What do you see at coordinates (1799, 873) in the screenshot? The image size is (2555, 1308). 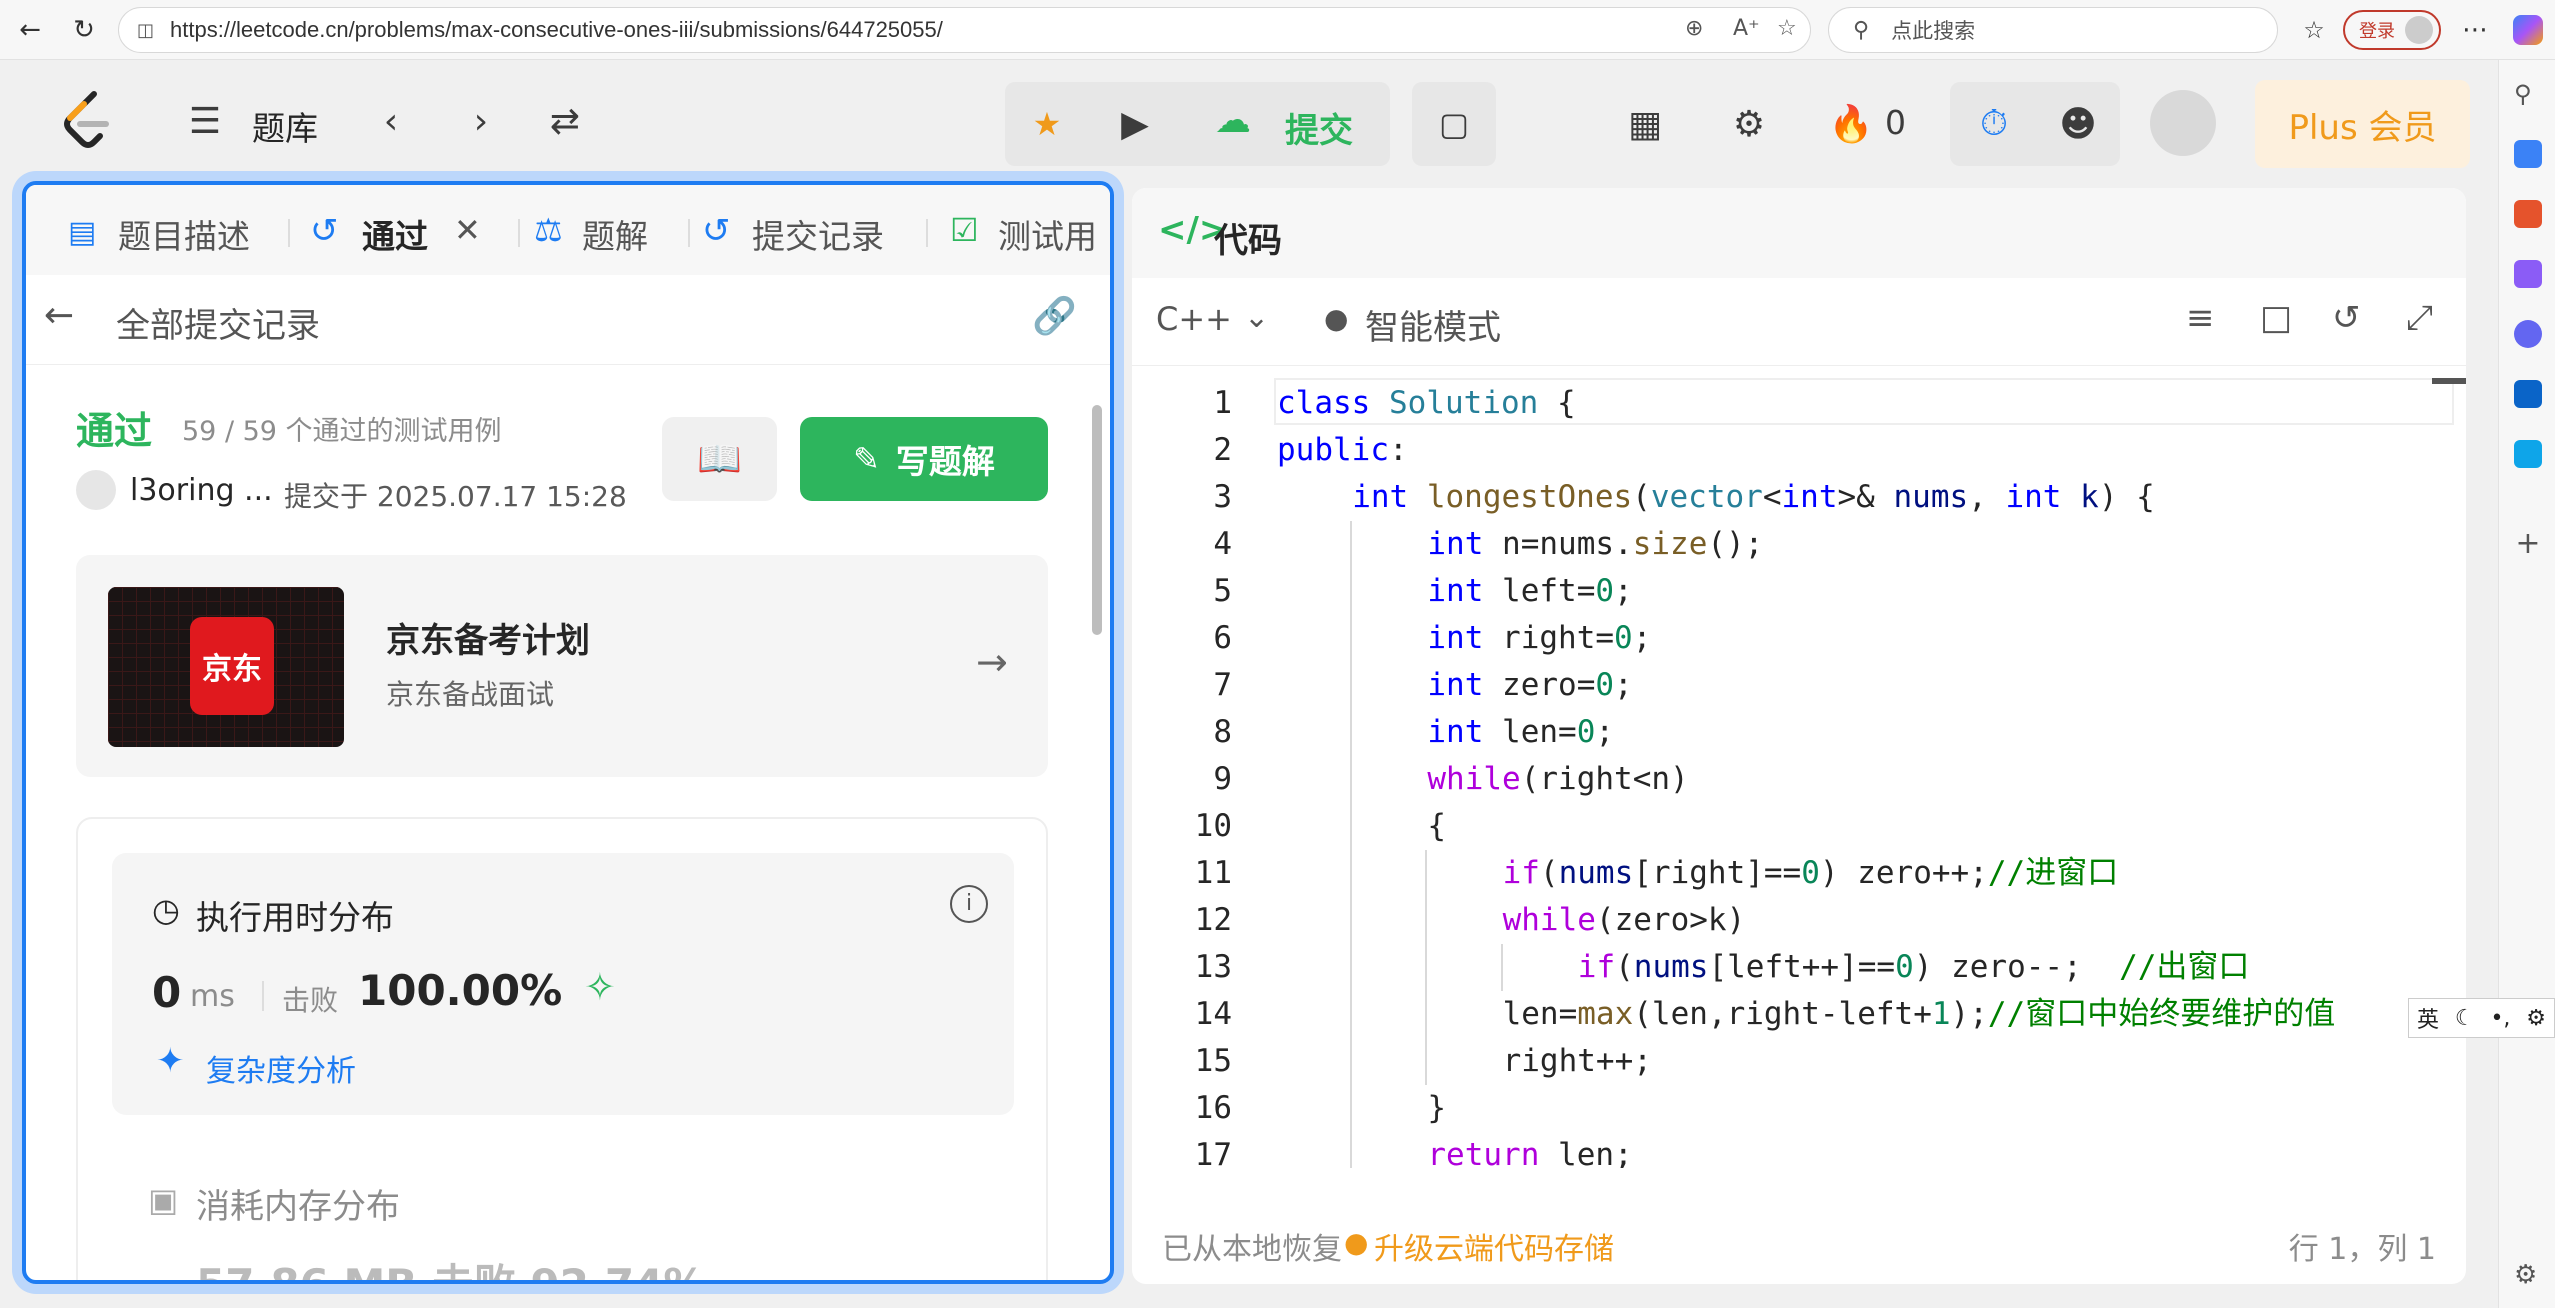 I see `code-line: 11 if(nums[right]==0) zero++;//进窗口` at bounding box center [1799, 873].